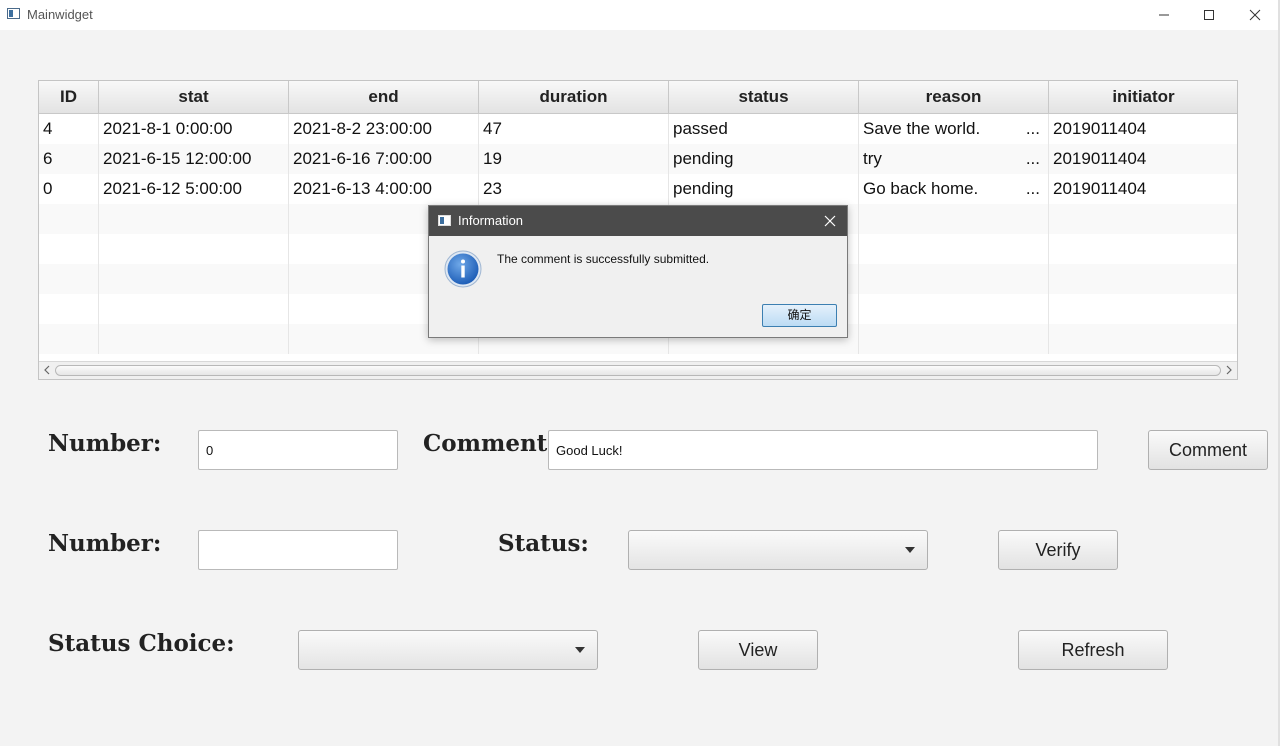 The height and width of the screenshot is (746, 1280). I want to click on cell-duration: 23, so click(574, 189).